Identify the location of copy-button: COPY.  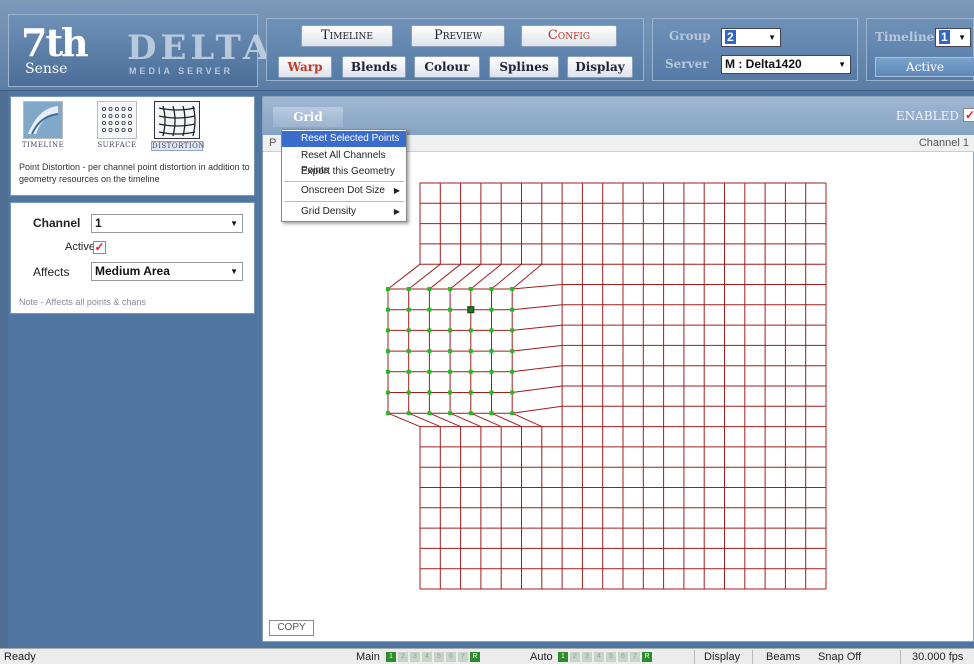
(291, 628).